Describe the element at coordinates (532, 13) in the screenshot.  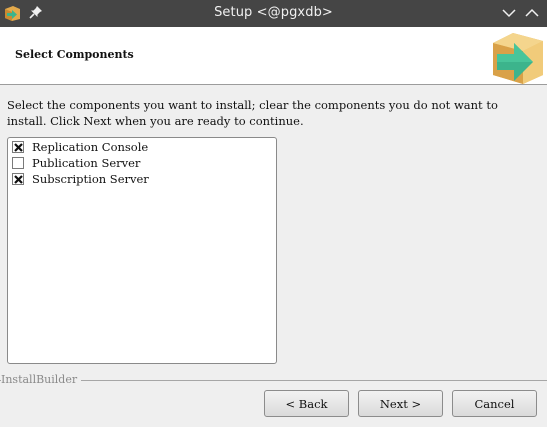
I see `chevron-up-icon` at that location.